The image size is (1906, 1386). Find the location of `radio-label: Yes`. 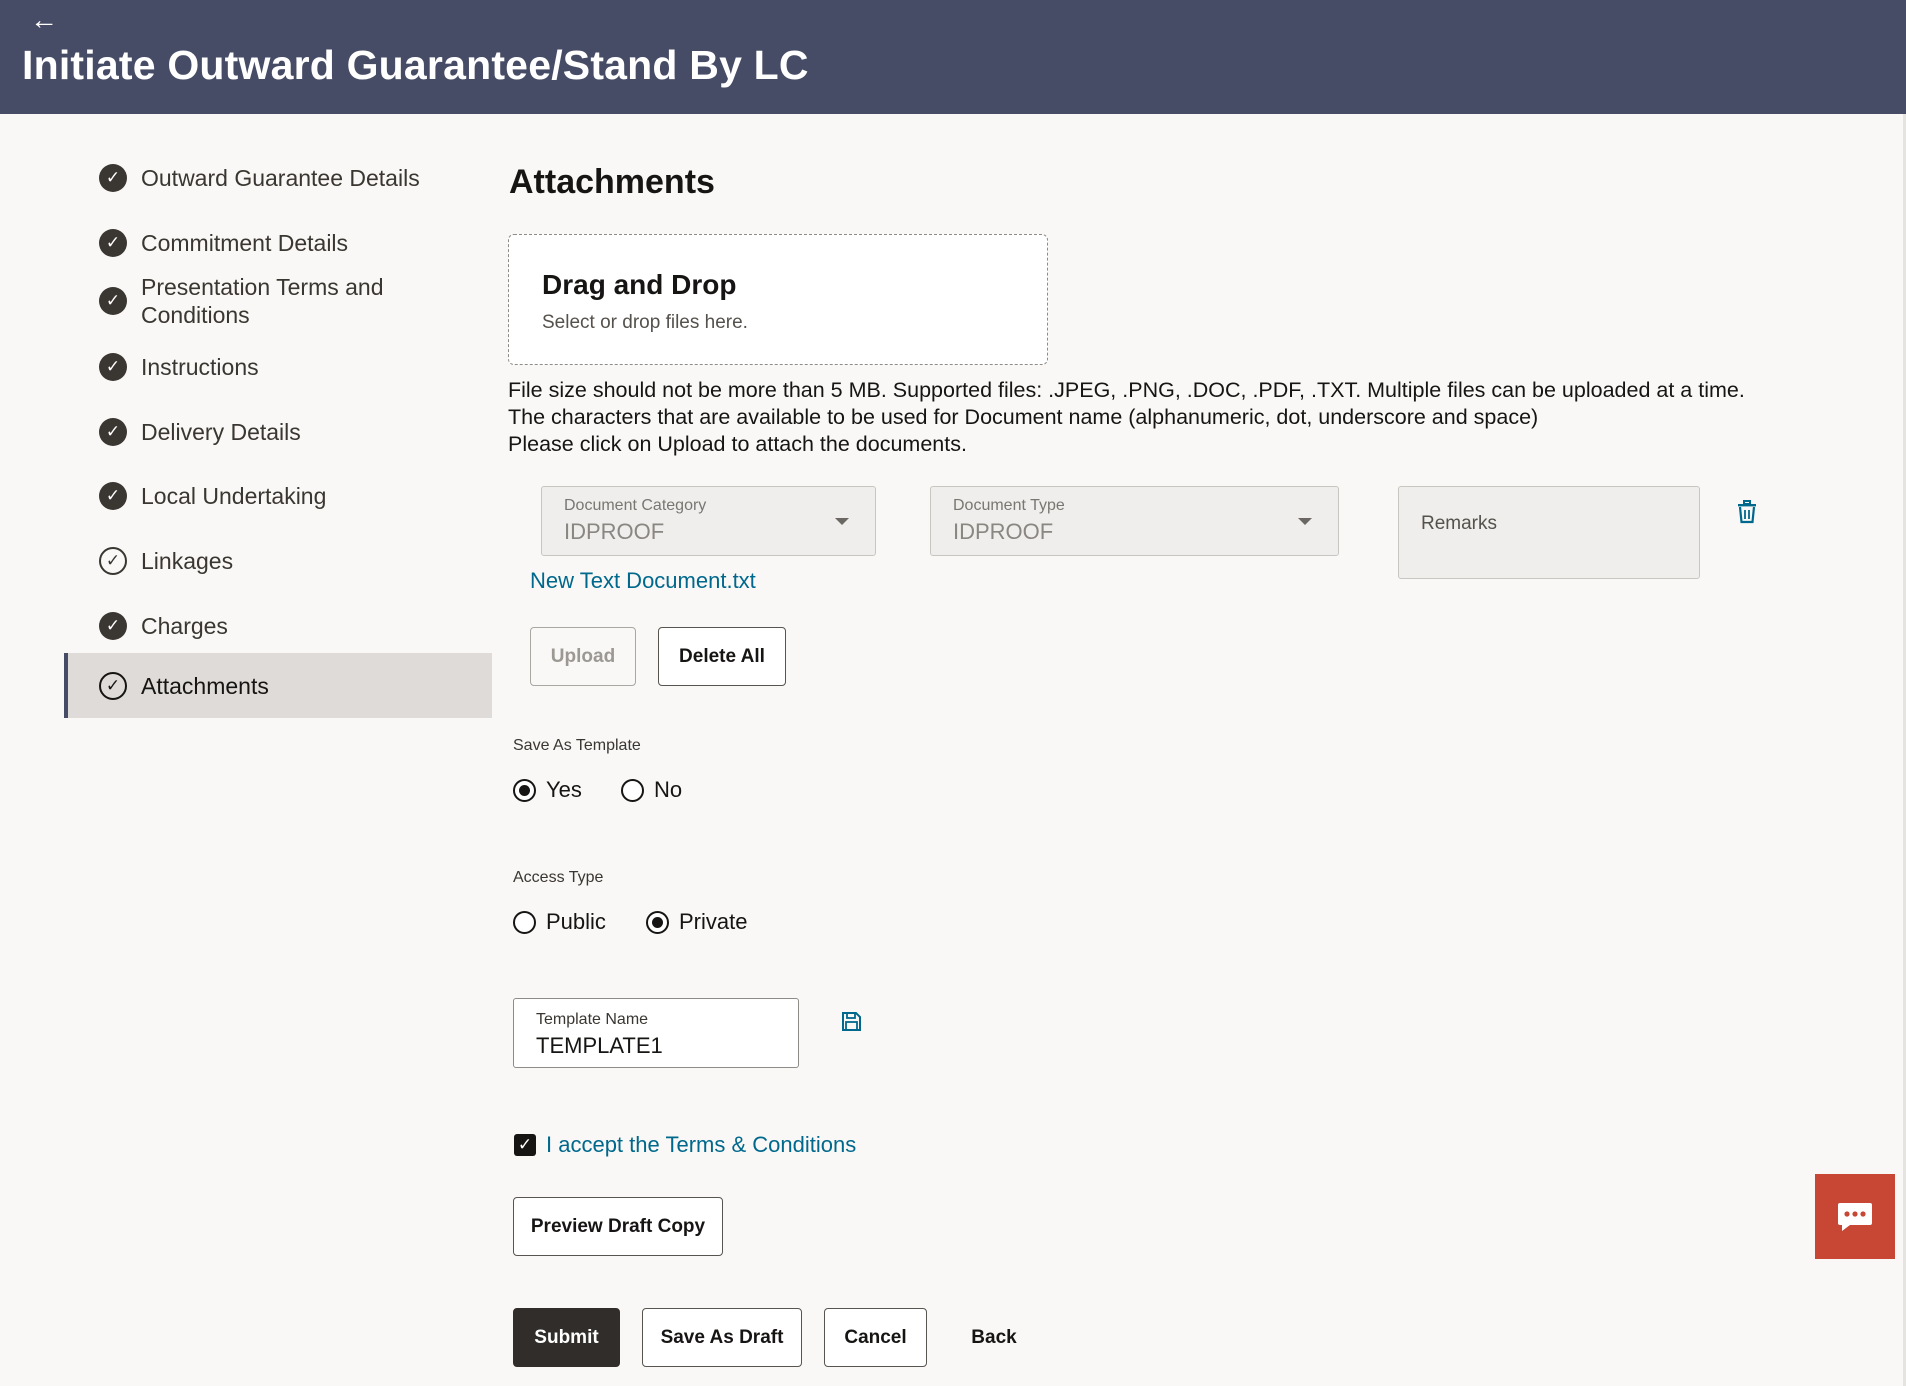

radio-label: Yes is located at coordinates (564, 789).